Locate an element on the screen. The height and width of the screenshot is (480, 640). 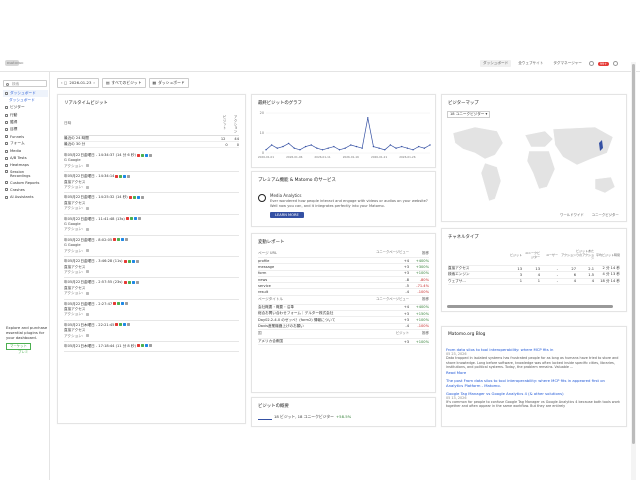
table-row: アメリカ合衆国 +3 +100% is located at coordinates (343, 342).